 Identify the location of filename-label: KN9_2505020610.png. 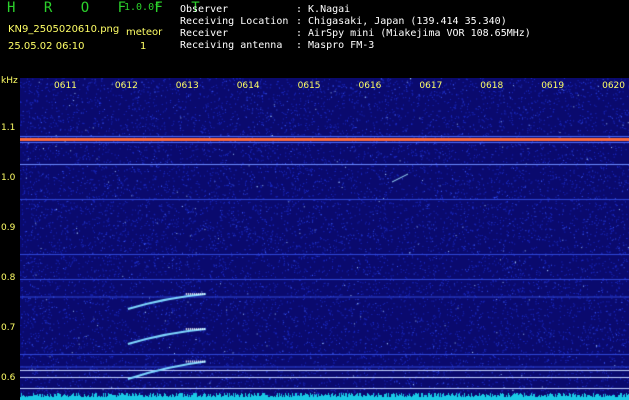
(64, 29).